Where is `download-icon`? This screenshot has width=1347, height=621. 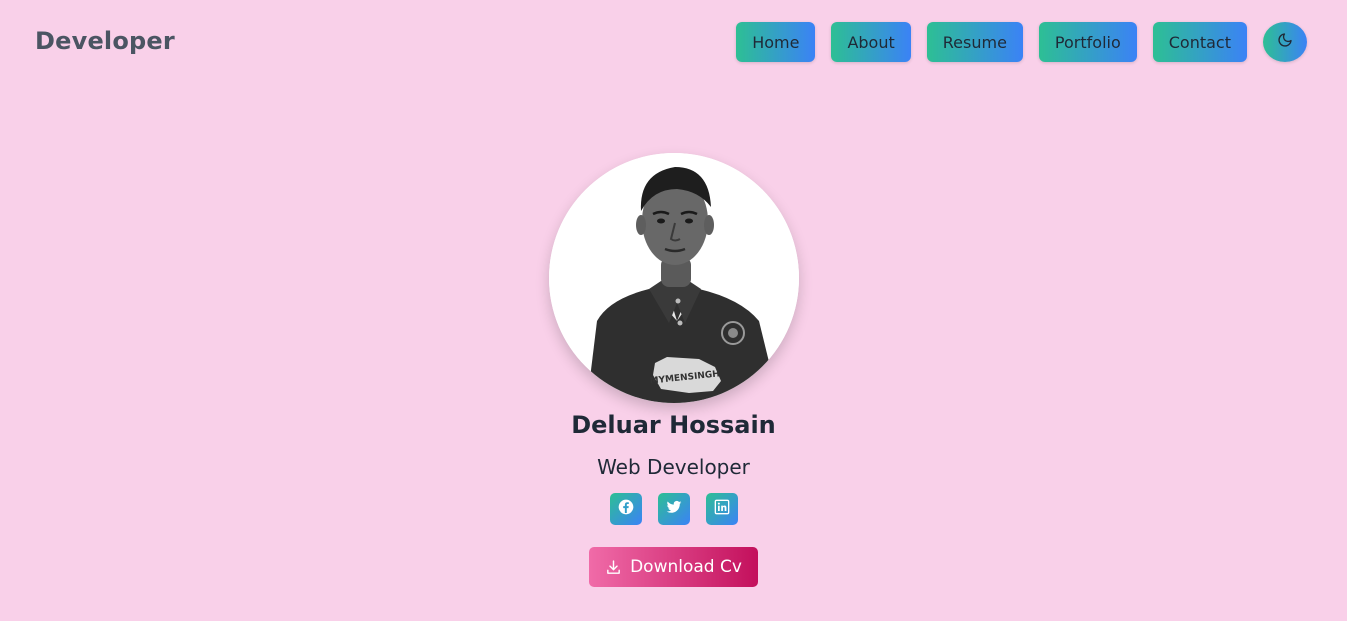 download-icon is located at coordinates (613, 567).